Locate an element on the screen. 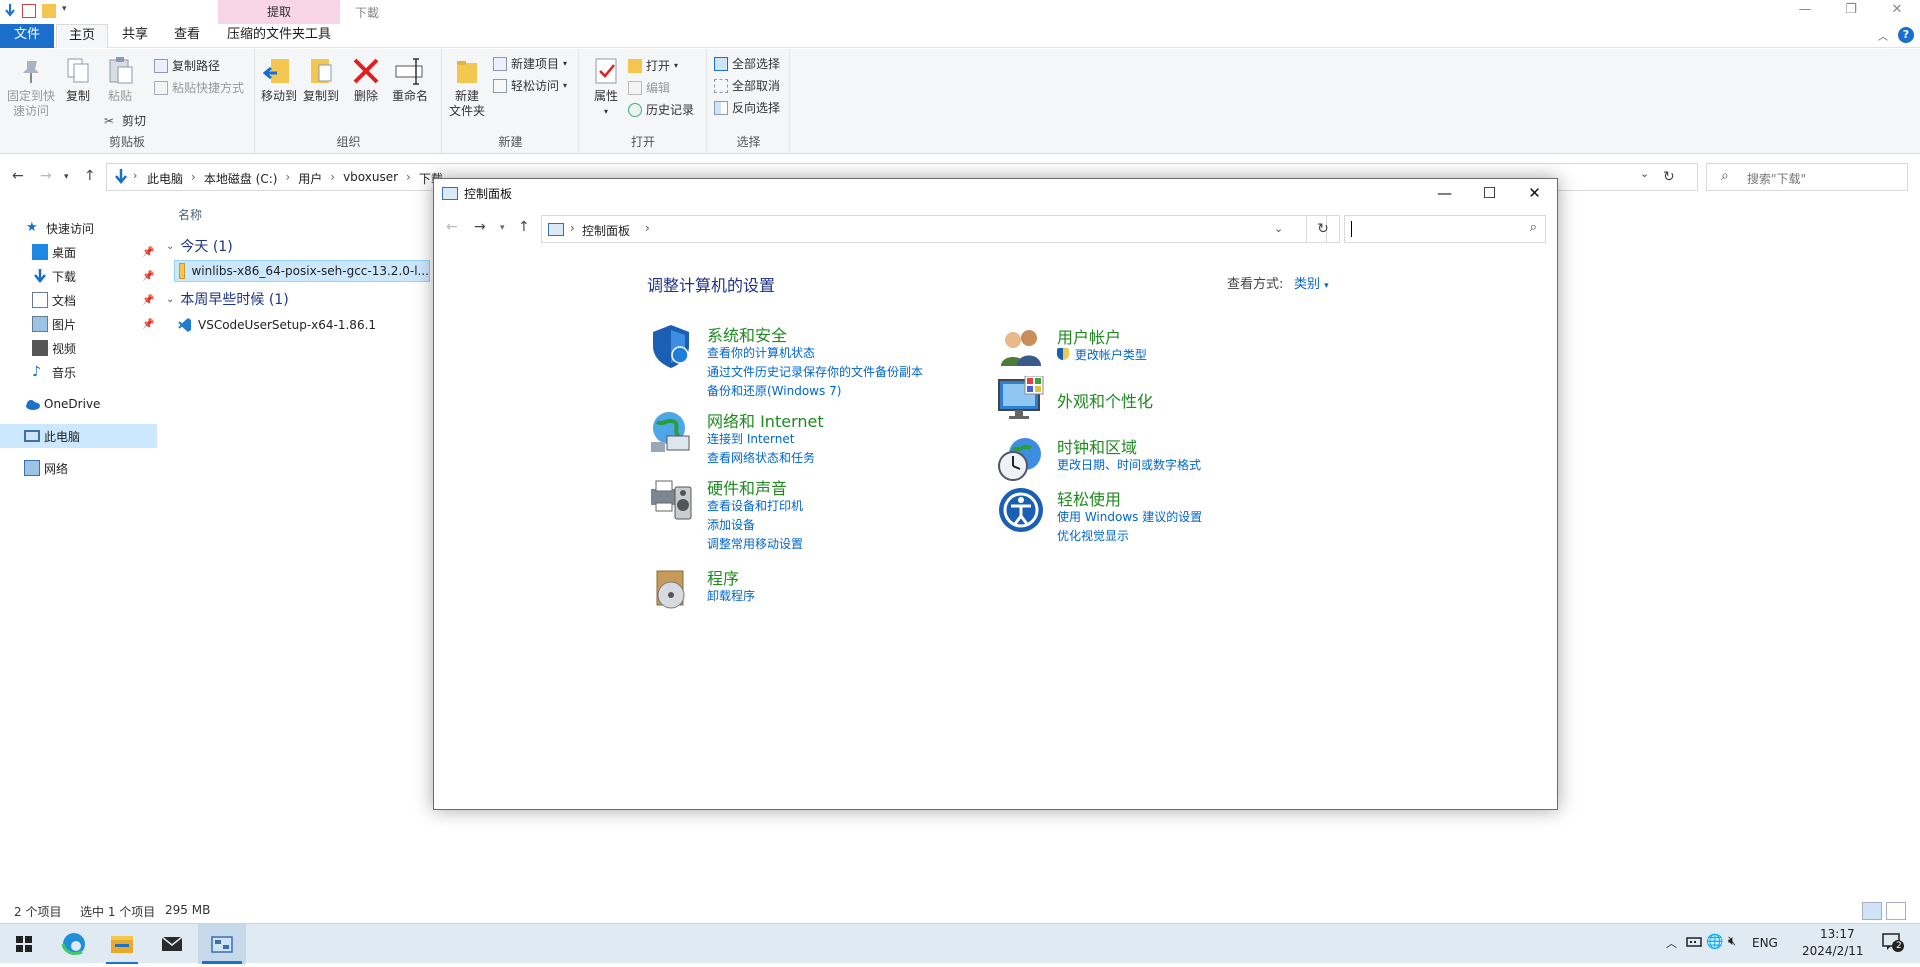  category-title: 时钟和区域 is located at coordinates (1097, 446).